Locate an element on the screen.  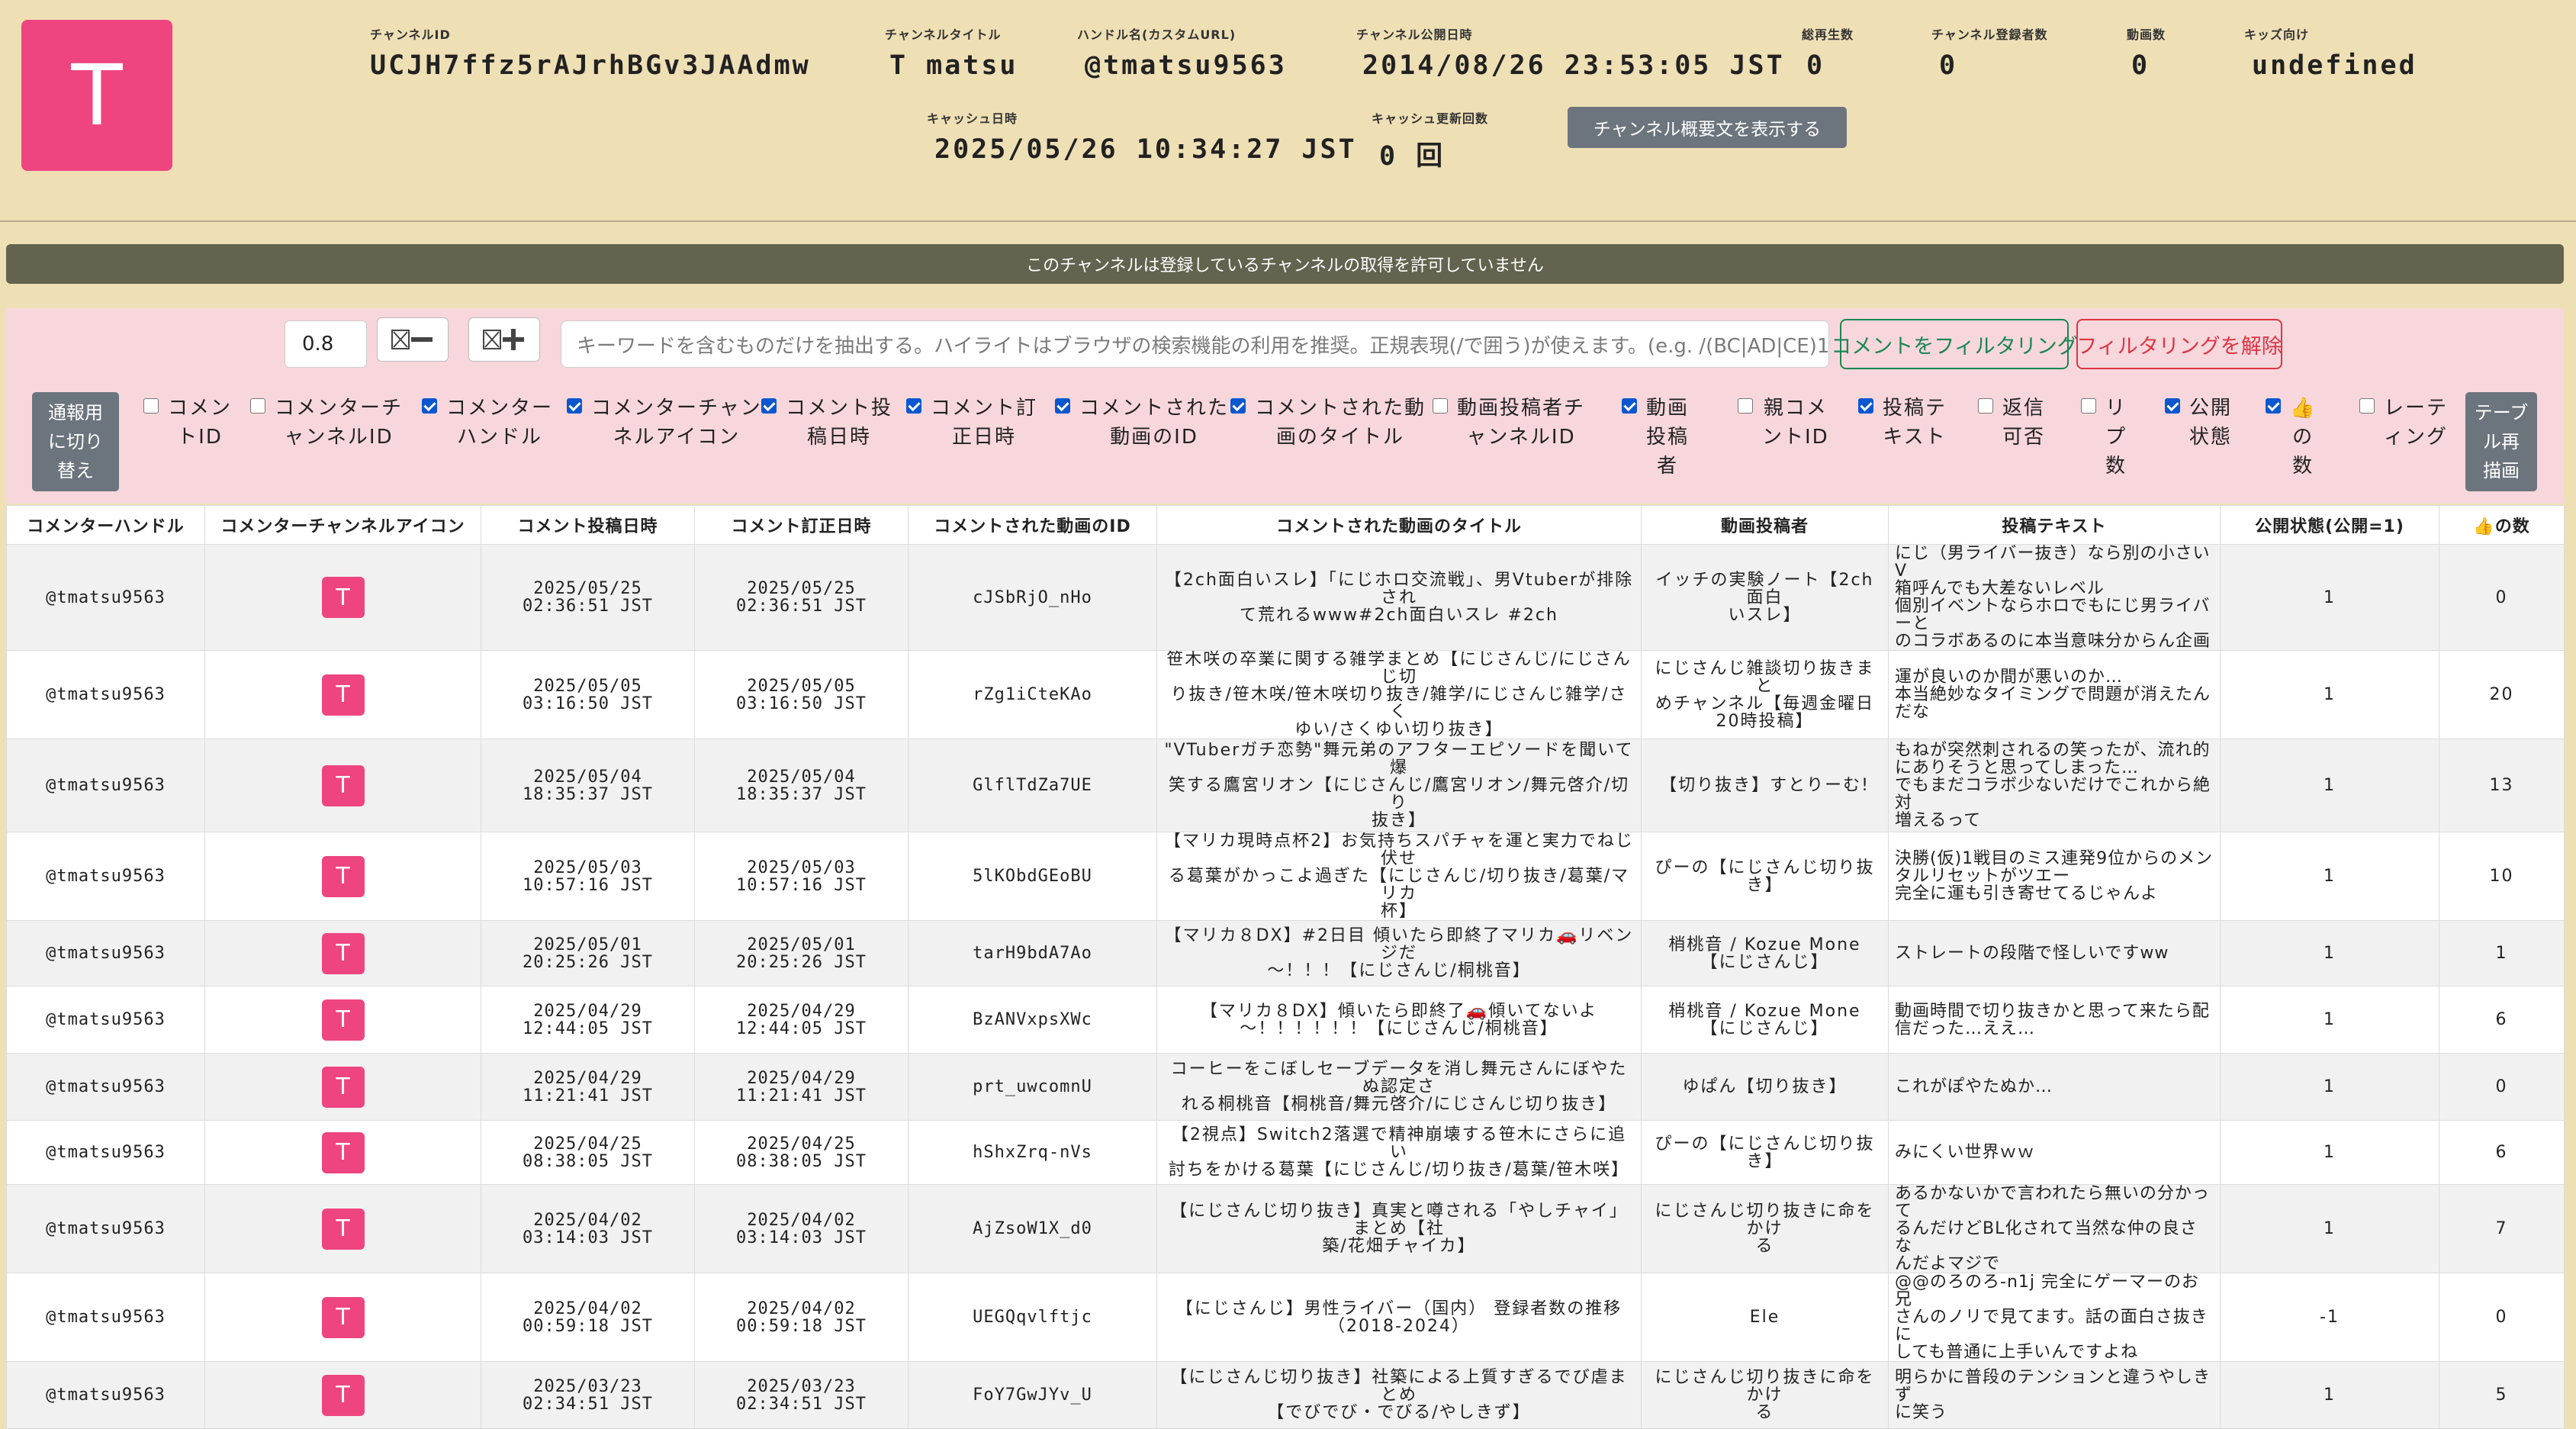
video-id-text: 5lKObdGEoBU is located at coordinates (1032, 876).